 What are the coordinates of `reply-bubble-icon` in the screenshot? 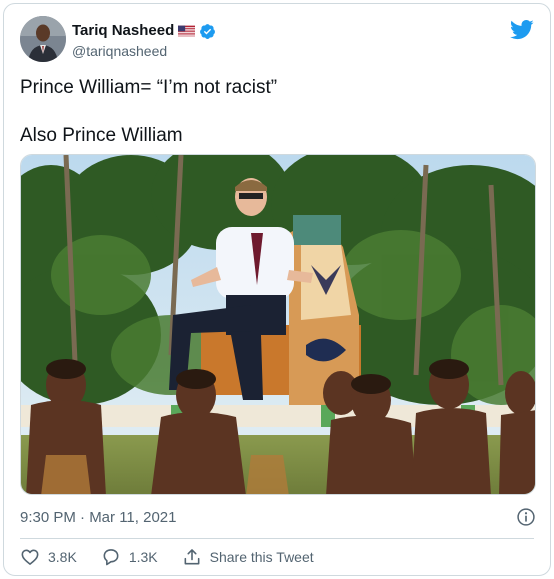 It's located at (111, 557).